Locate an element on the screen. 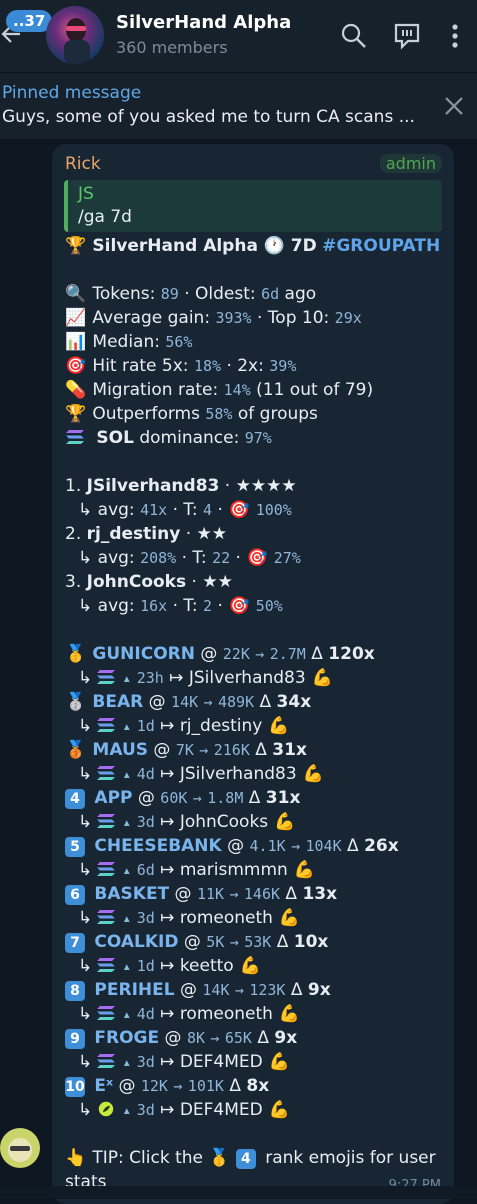 The width and height of the screenshot is (477, 1204). chat-title: SilverHand Alpha is located at coordinates (203, 22).